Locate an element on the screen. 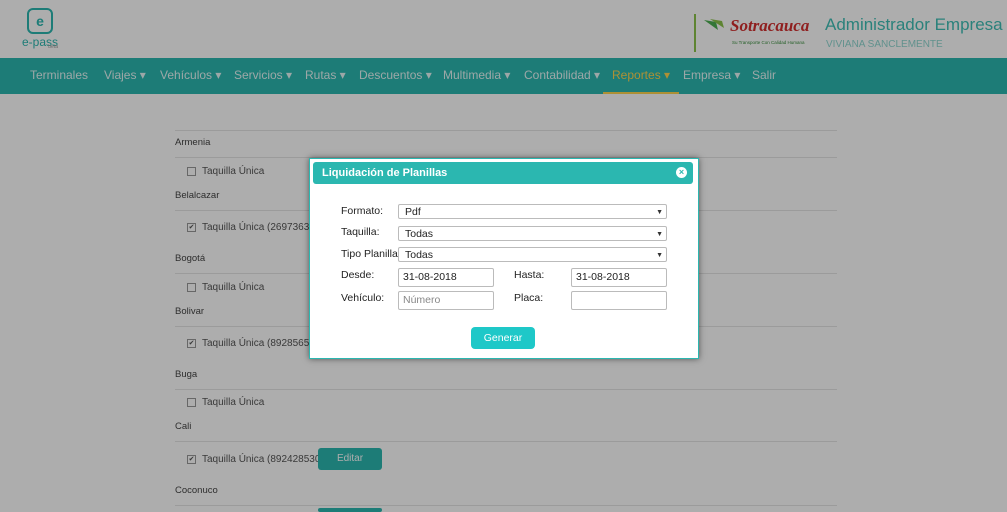  vehiculo-label: Vehículo: is located at coordinates (363, 298).